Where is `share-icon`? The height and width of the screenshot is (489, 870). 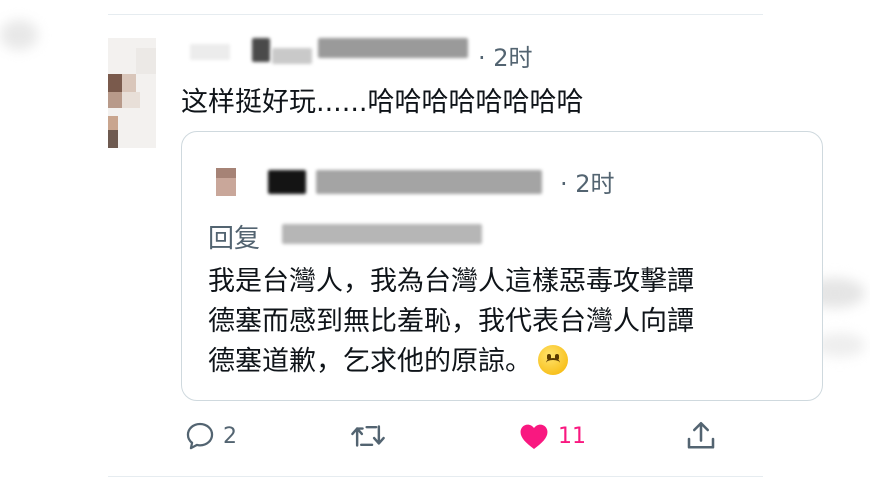
share-icon is located at coordinates (701, 435).